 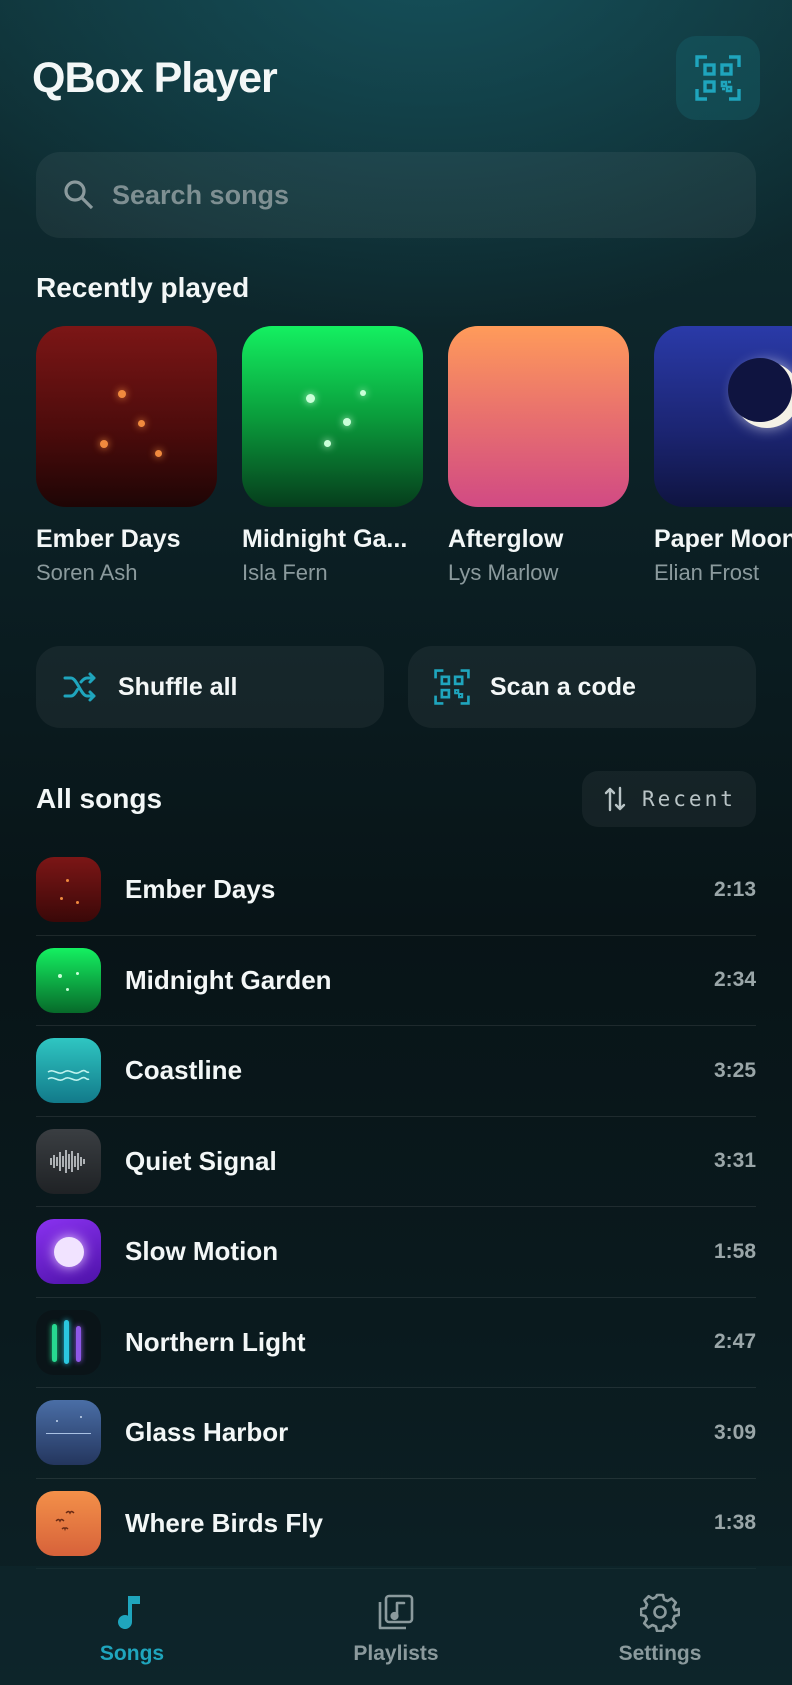 I want to click on sort-icon, so click(x=615, y=799).